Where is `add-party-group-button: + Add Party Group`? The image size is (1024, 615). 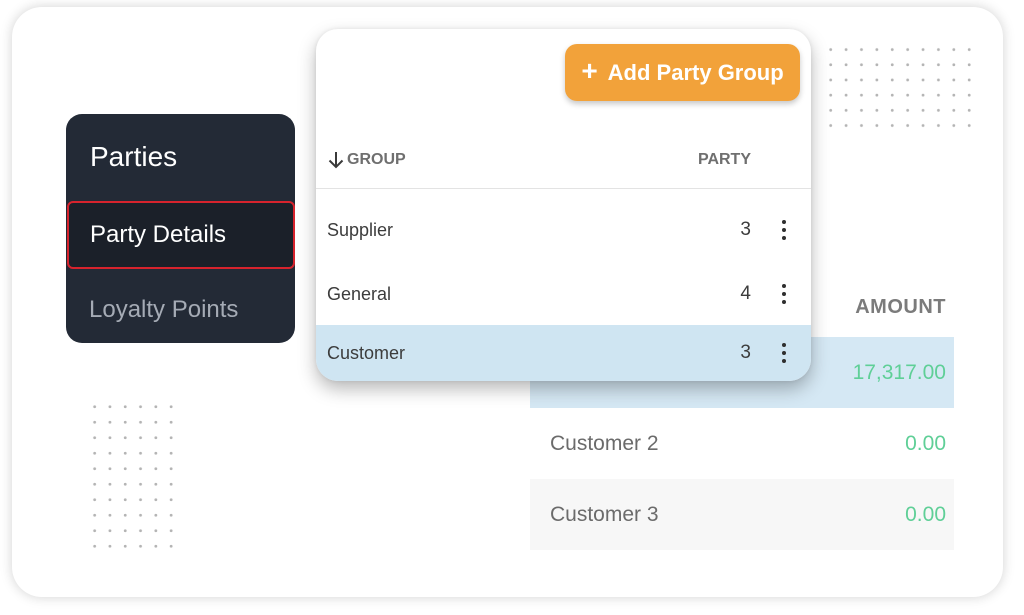 add-party-group-button: + Add Party Group is located at coordinates (682, 72).